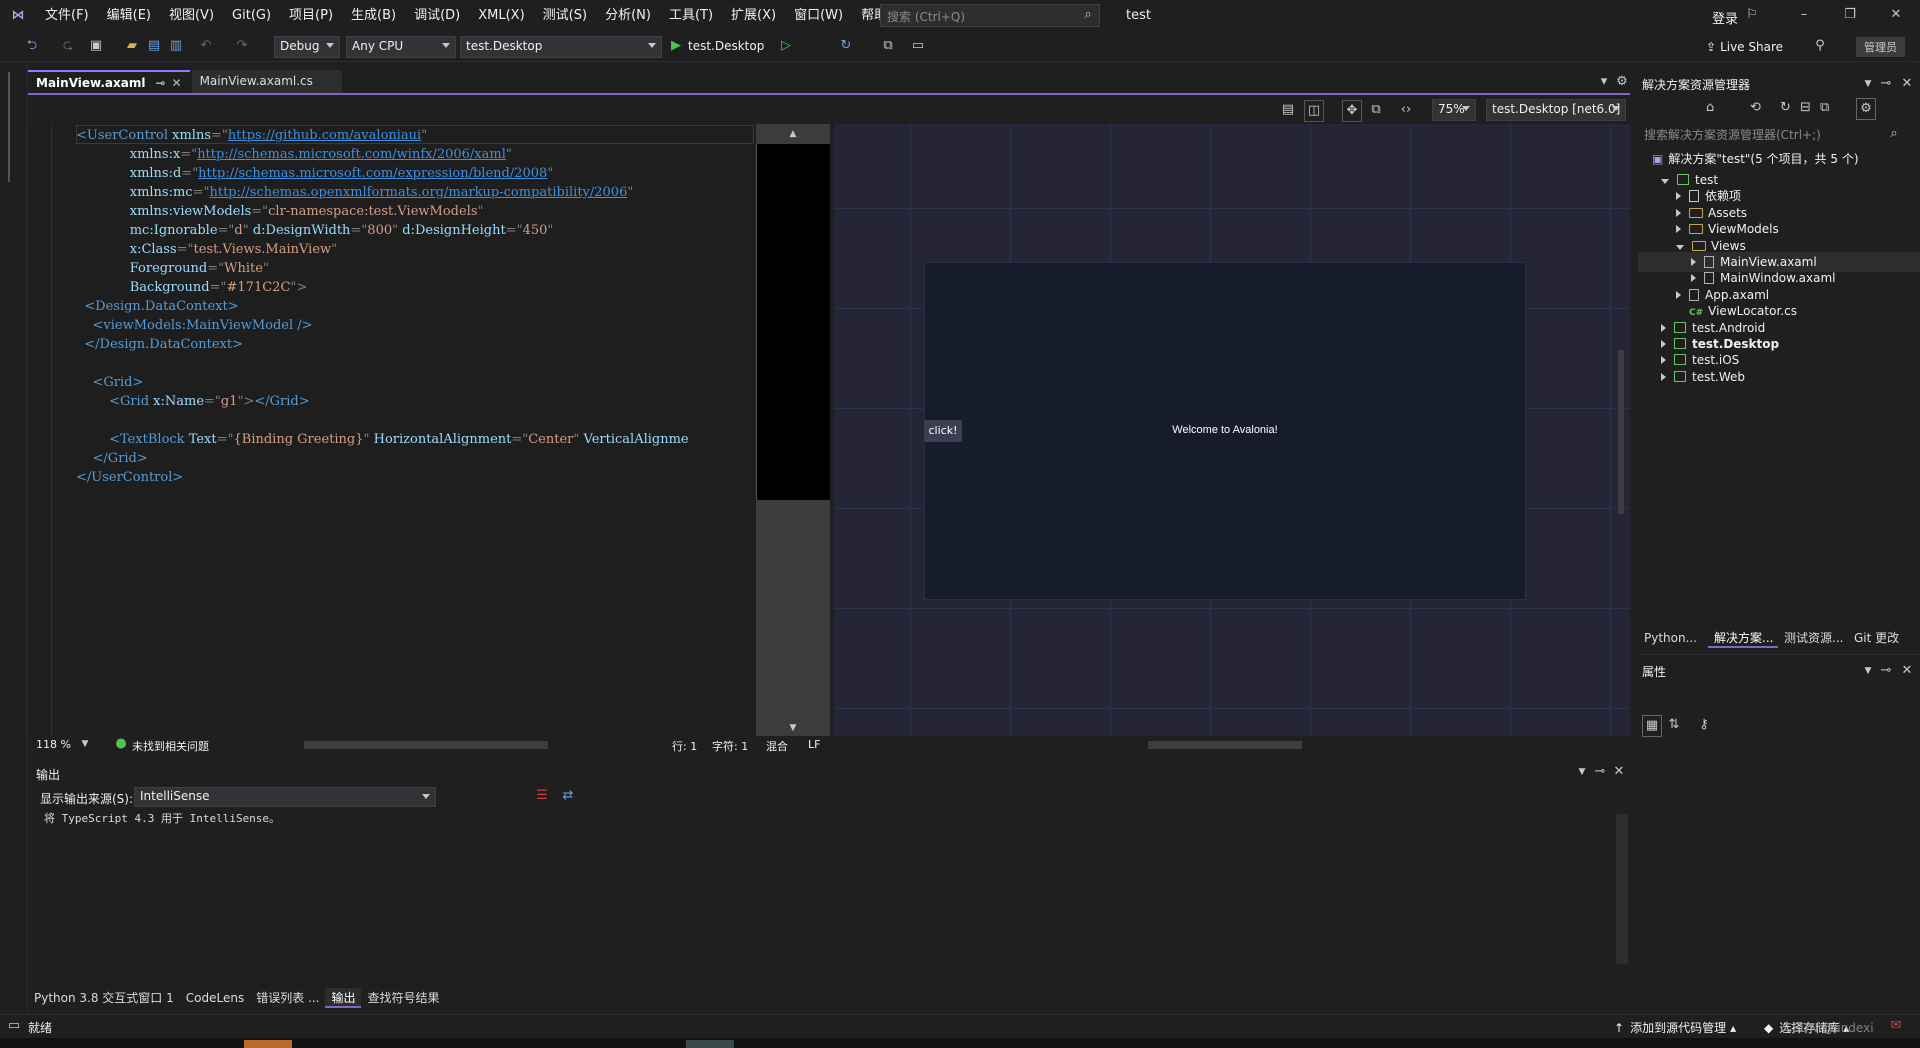 The height and width of the screenshot is (1048, 1920). Describe the element at coordinates (53, 744) in the screenshot. I see `zoom-level: 118 %` at that location.